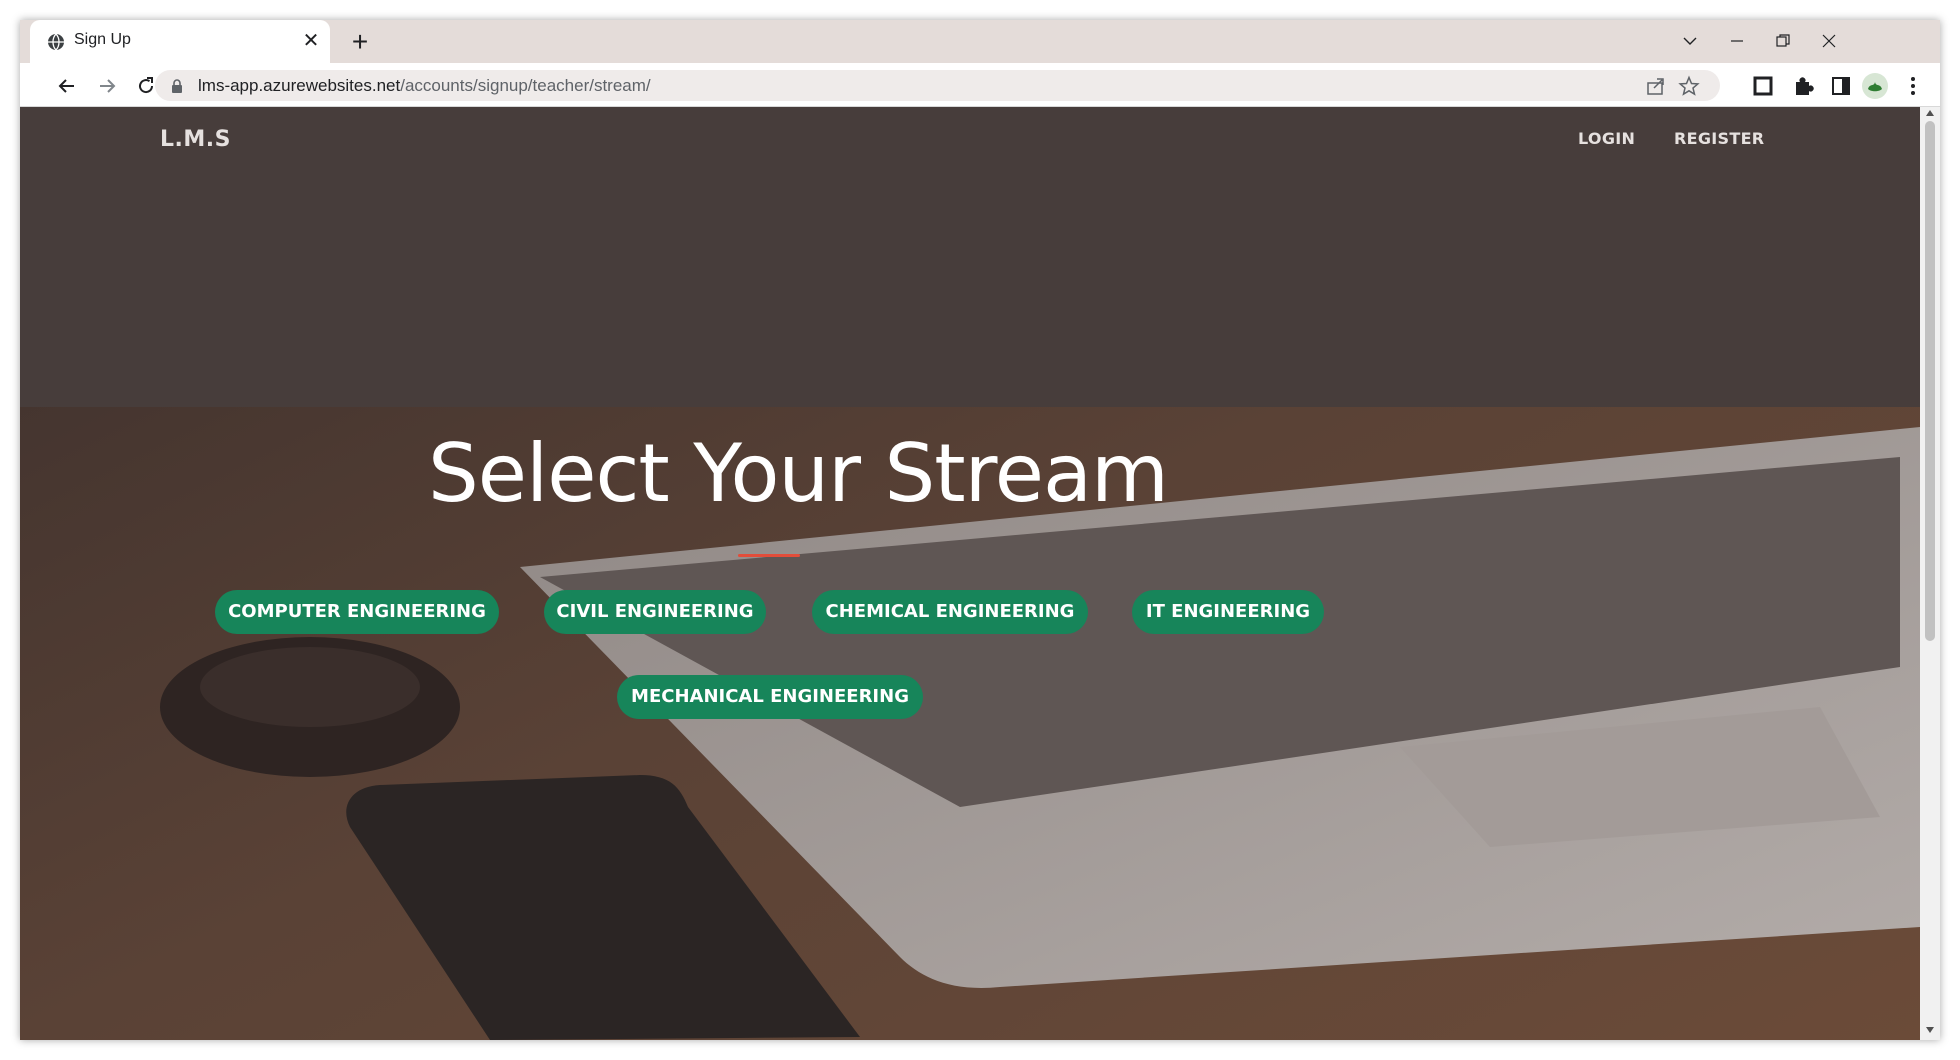  I want to click on stream-button-civil-engineering: CIVIL ENGINEERING, so click(655, 612).